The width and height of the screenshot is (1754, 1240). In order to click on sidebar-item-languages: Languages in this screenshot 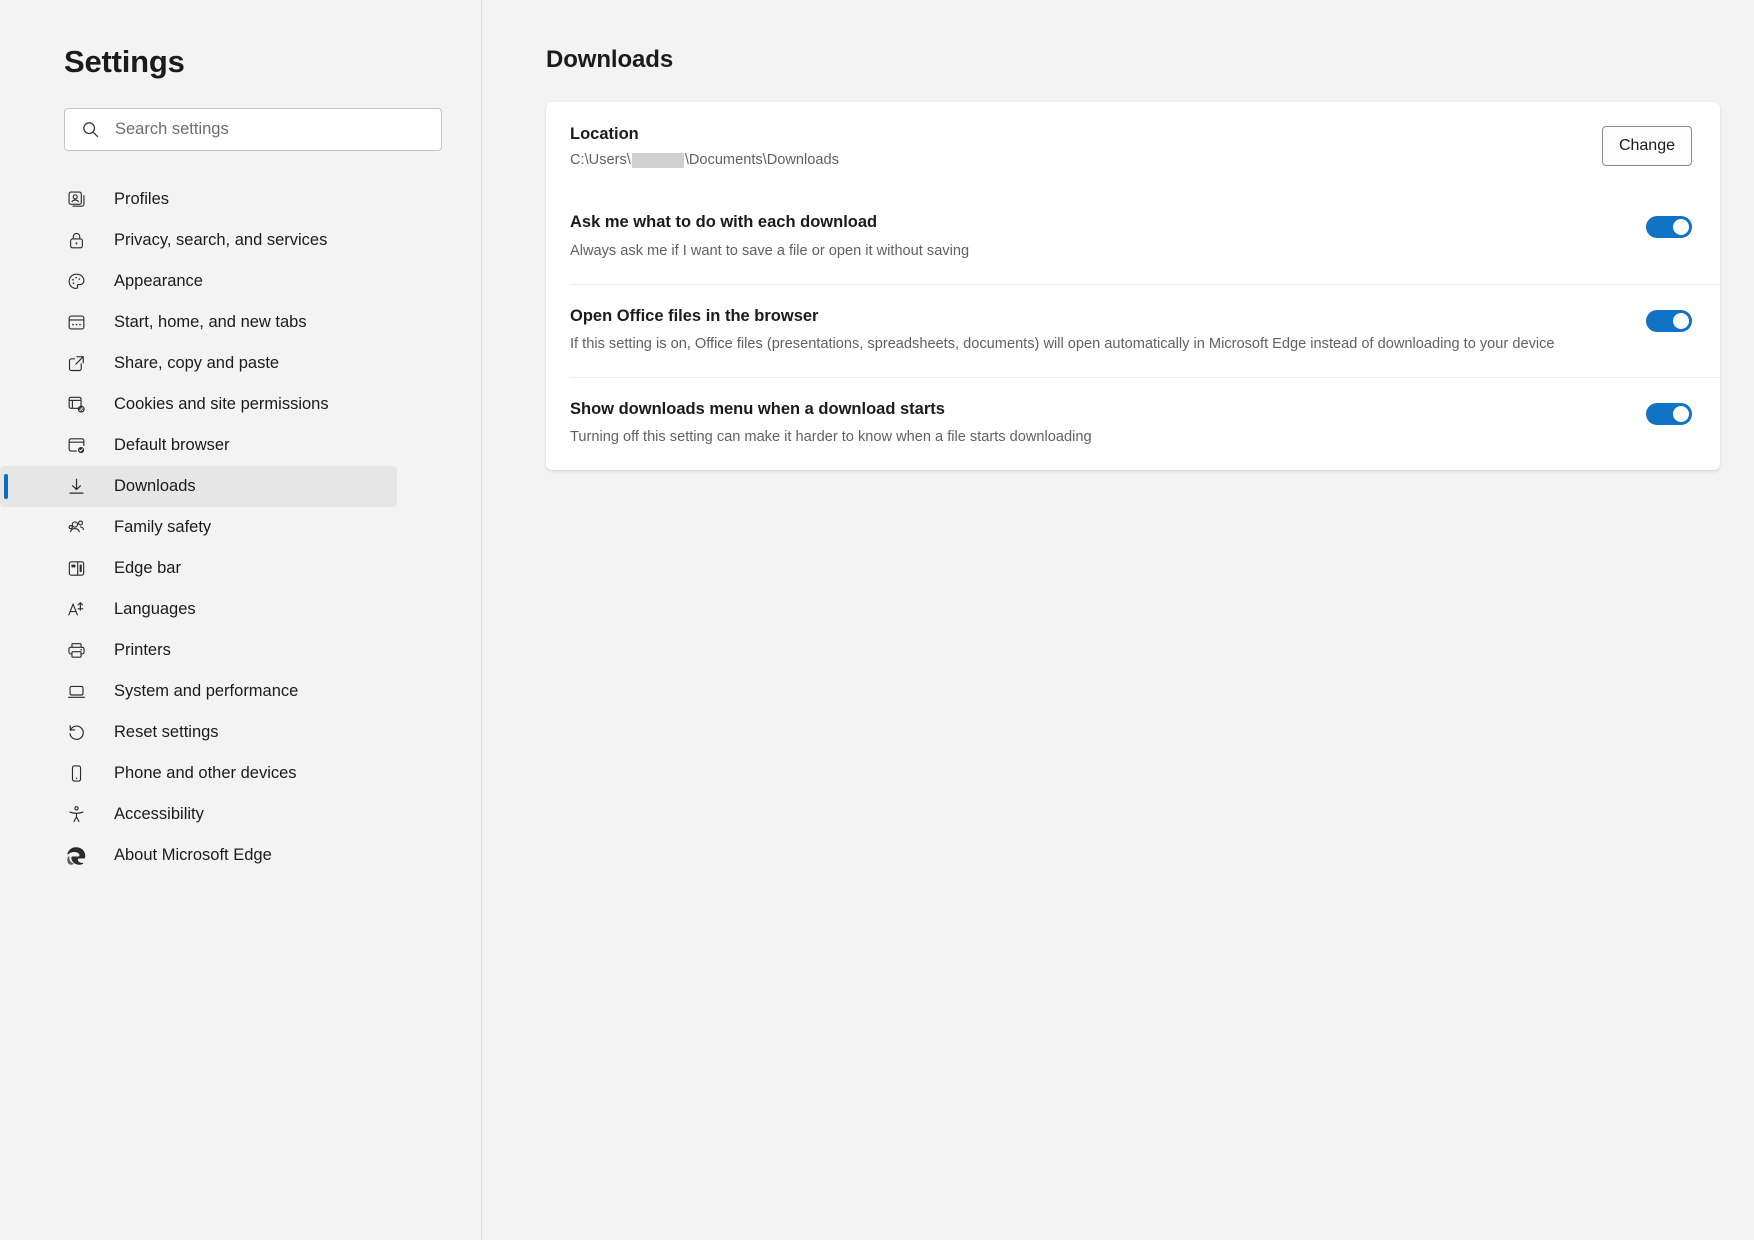, I will do `click(198, 609)`.